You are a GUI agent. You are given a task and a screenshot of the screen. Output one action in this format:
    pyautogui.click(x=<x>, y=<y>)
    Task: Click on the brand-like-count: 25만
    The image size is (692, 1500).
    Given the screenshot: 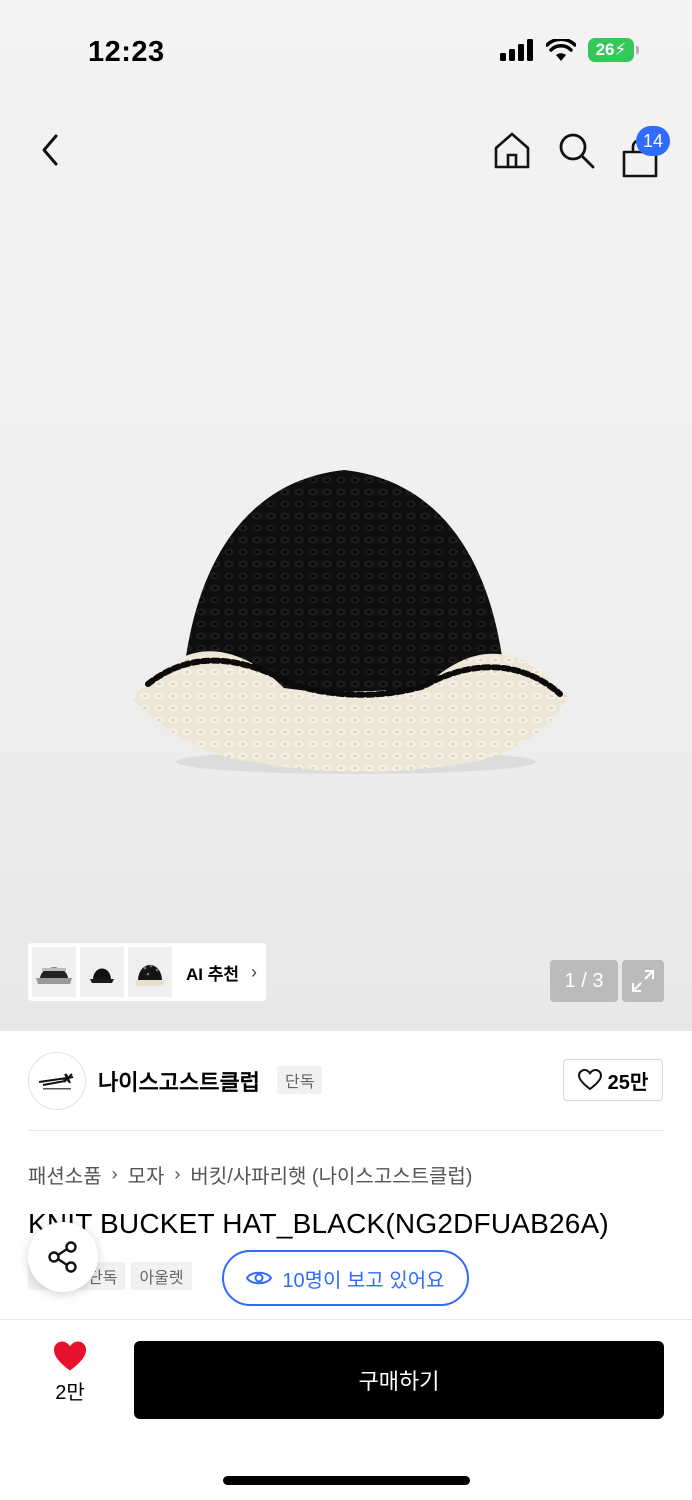 What is the action you would take?
    pyautogui.click(x=628, y=1082)
    